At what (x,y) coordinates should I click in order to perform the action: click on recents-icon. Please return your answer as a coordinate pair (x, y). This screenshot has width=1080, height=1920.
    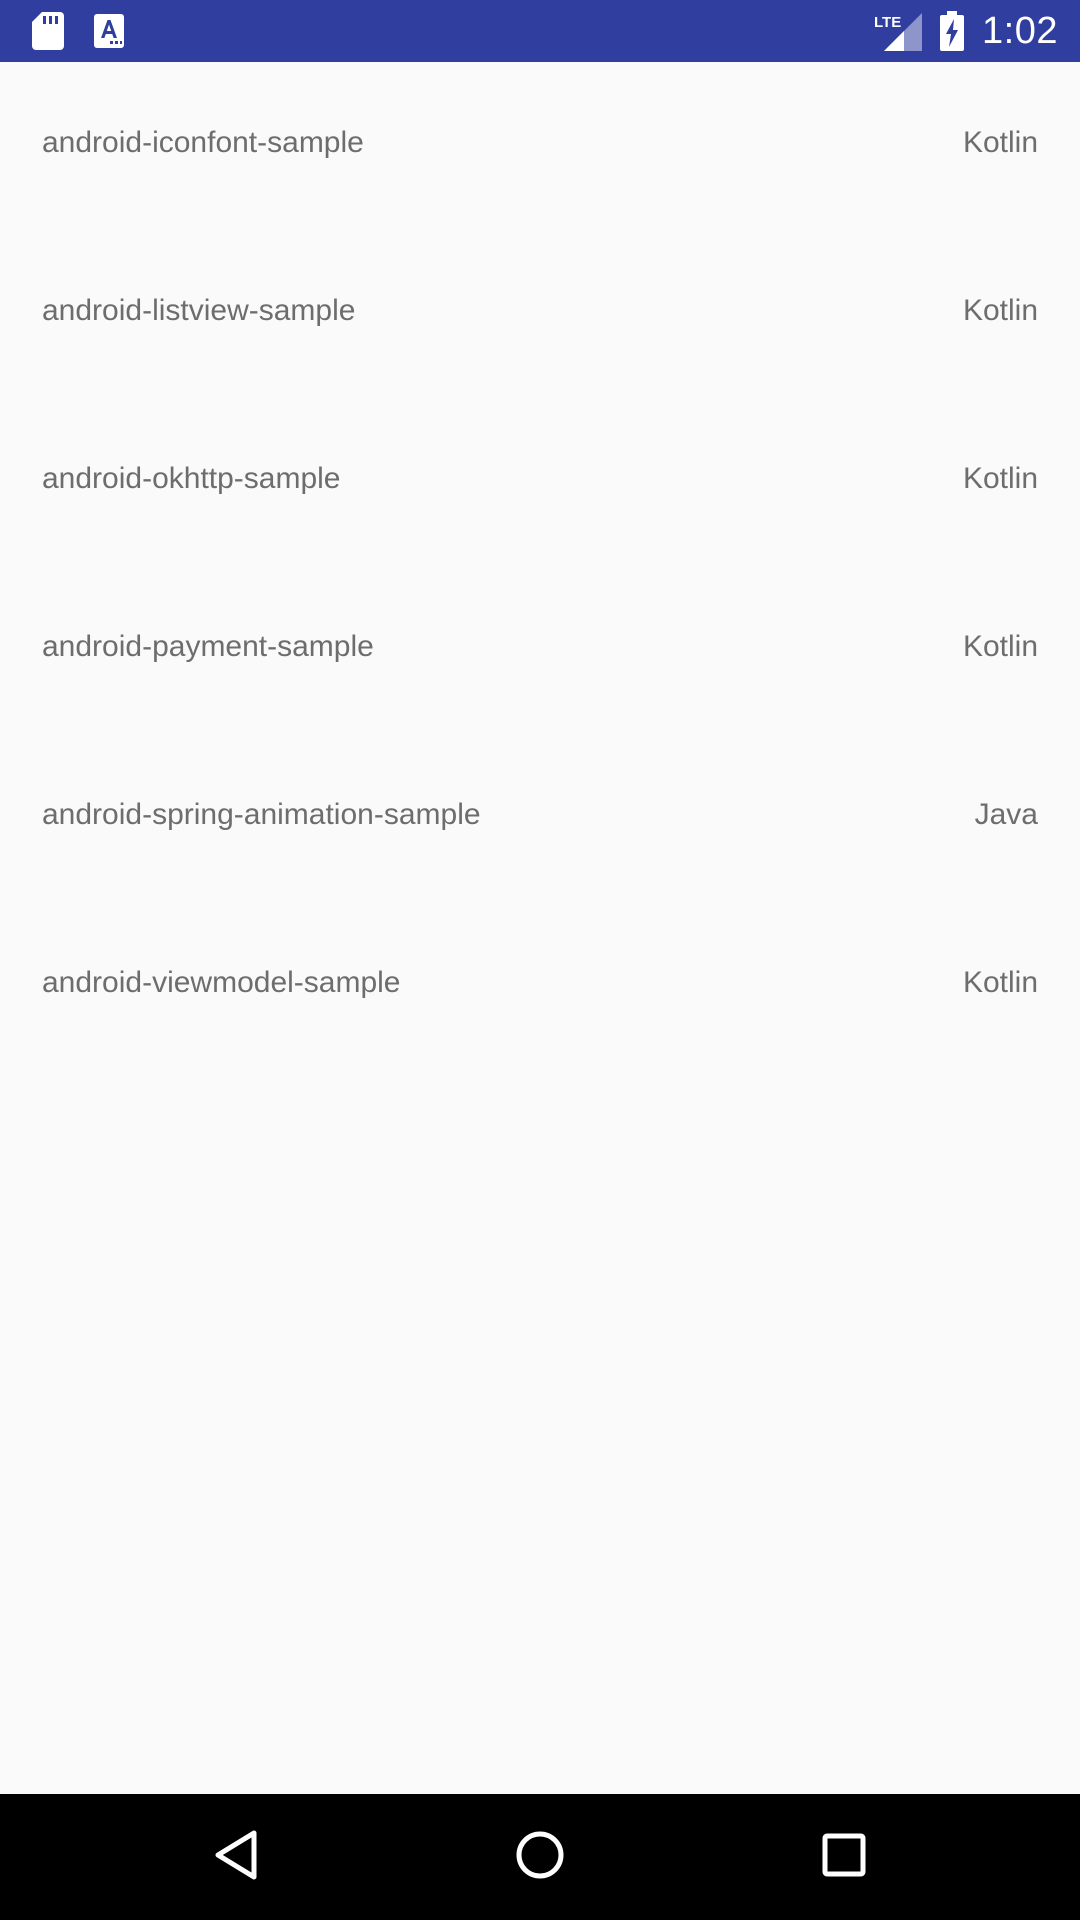
    Looking at the image, I should click on (844, 1857).